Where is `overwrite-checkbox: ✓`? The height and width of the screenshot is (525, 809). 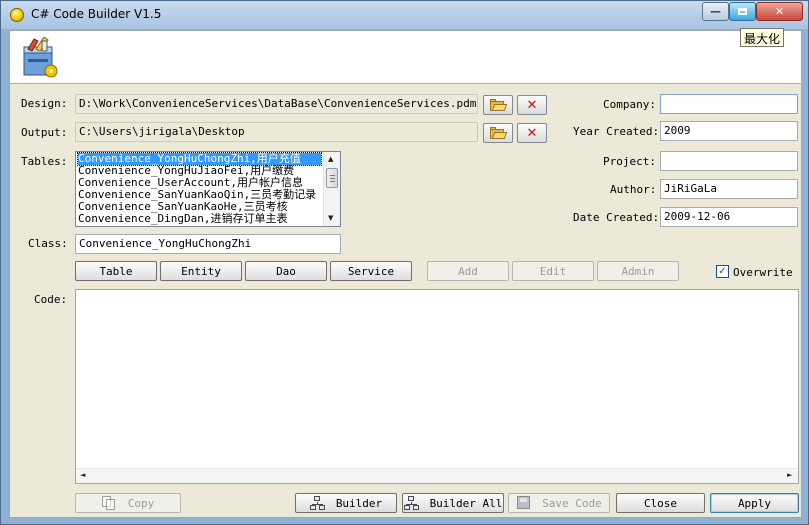
overwrite-checkbox: ✓ is located at coordinates (722, 271).